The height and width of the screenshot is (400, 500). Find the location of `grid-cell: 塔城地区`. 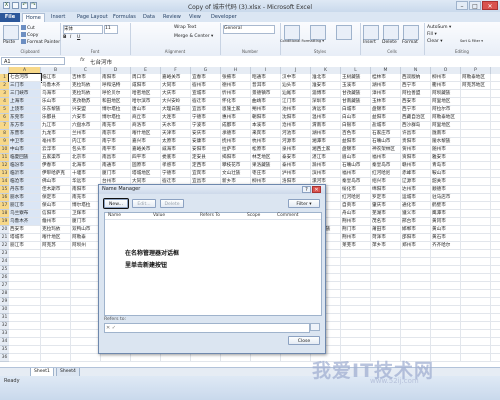

grid-cell: 塔城地区 is located at coordinates (146, 174).